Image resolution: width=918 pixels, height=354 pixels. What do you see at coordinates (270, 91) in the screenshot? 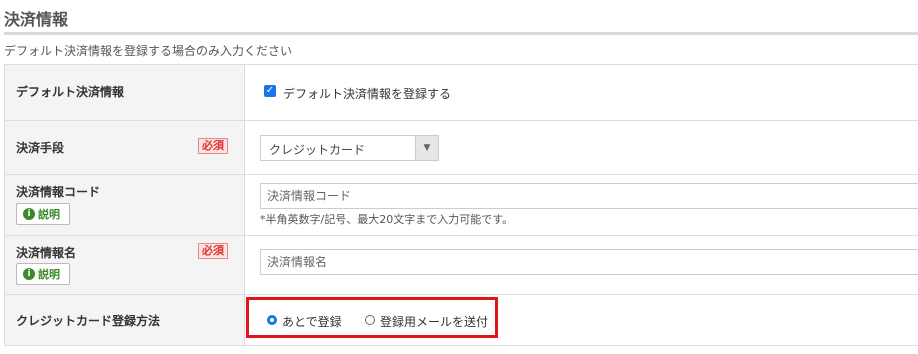
I see `default-payment-checkbox: ✓` at bounding box center [270, 91].